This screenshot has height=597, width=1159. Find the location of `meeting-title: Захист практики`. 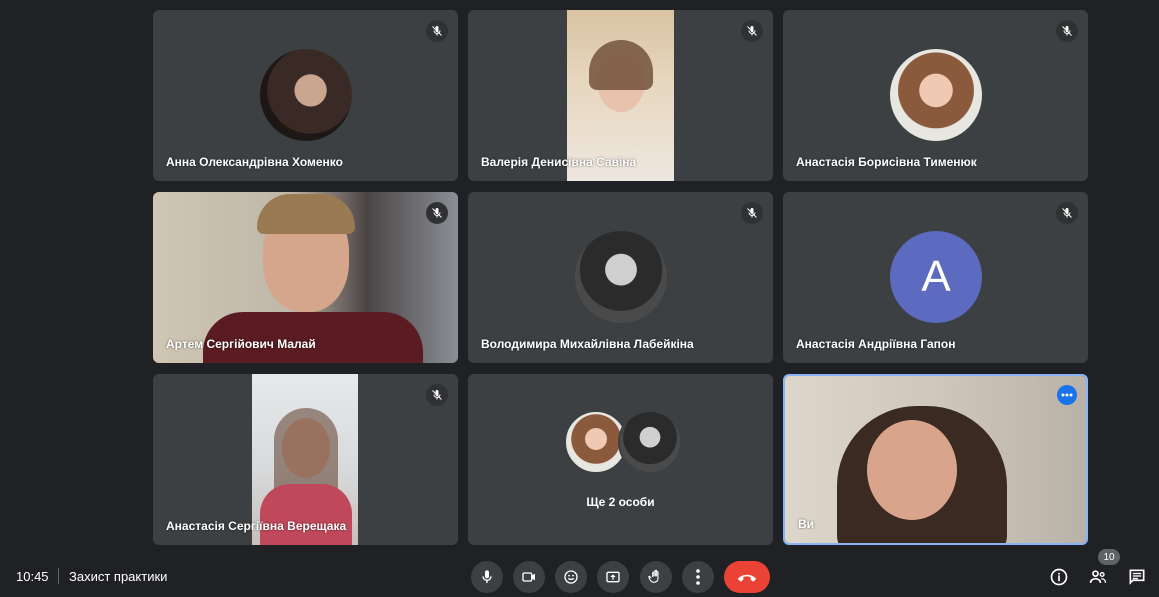

meeting-title: Захист практики is located at coordinates (118, 576).